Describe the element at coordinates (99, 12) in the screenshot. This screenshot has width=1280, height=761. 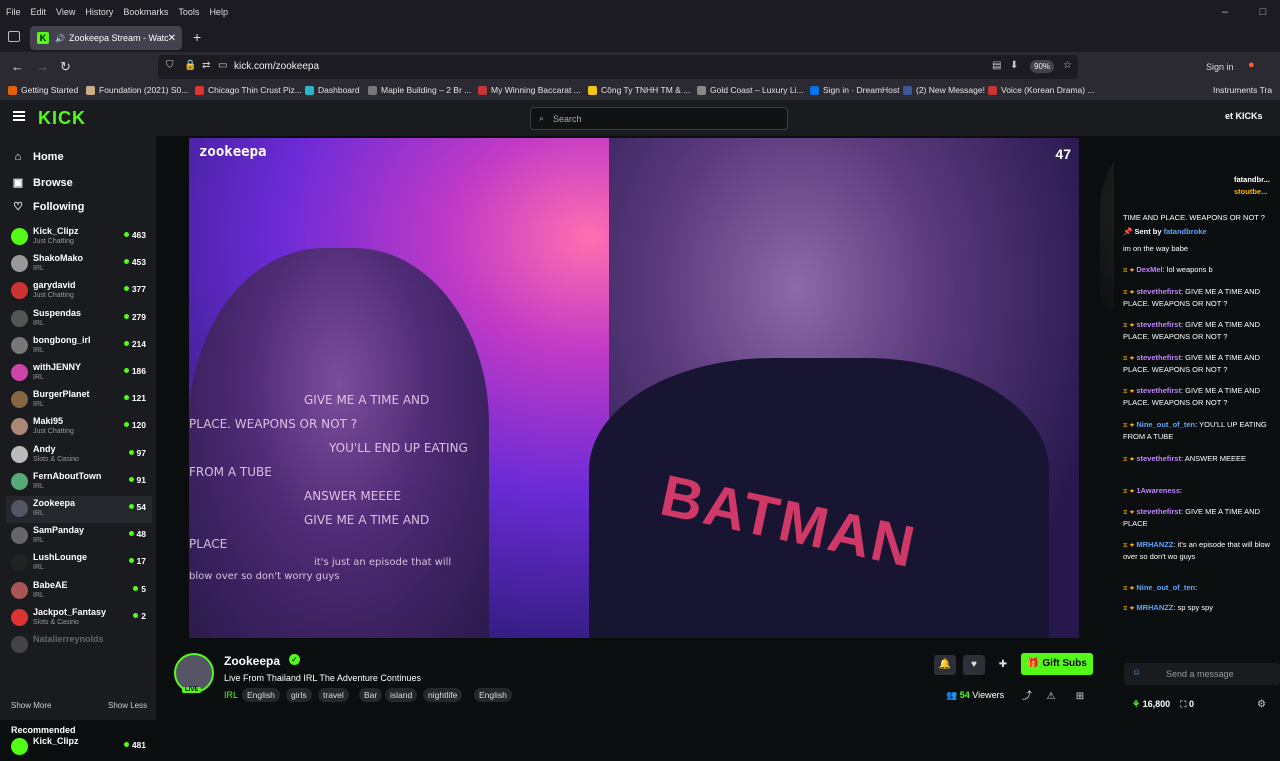
I see `menu-history: History` at that location.